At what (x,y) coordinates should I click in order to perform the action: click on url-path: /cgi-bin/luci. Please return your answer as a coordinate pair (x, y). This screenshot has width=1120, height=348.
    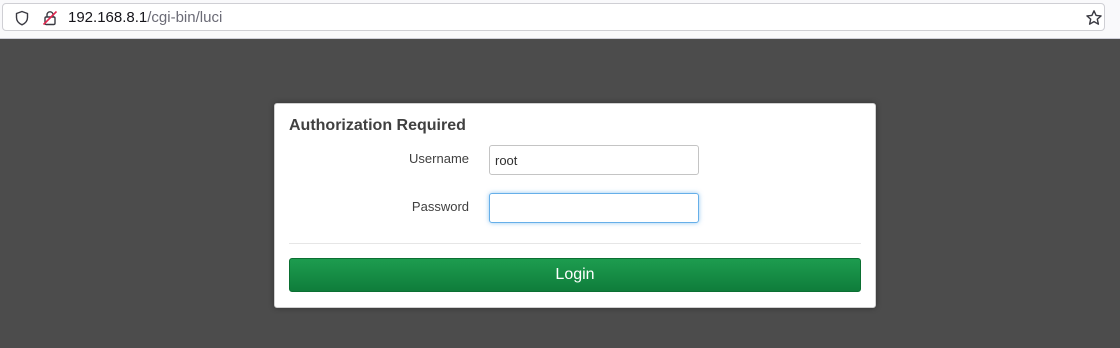
    Looking at the image, I should click on (185, 17).